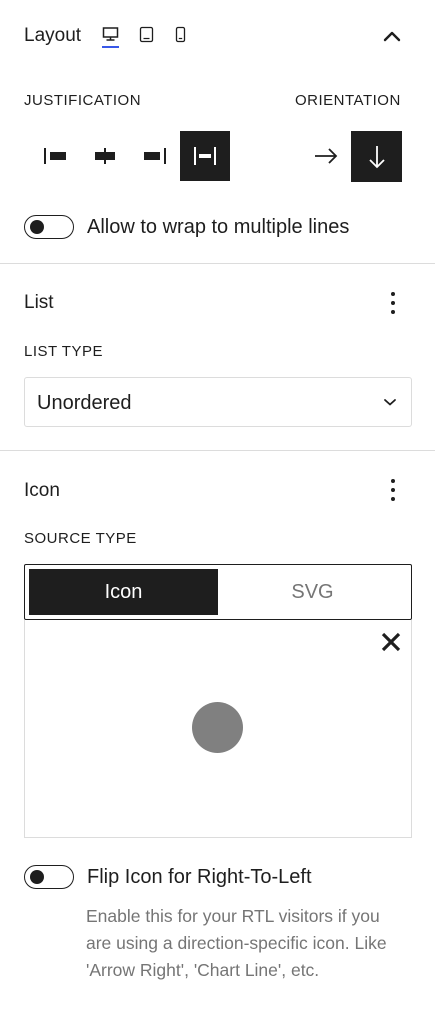 The width and height of the screenshot is (435, 1024). Describe the element at coordinates (83, 100) in the screenshot. I see `justification-label: JUSTIFICATION` at that location.